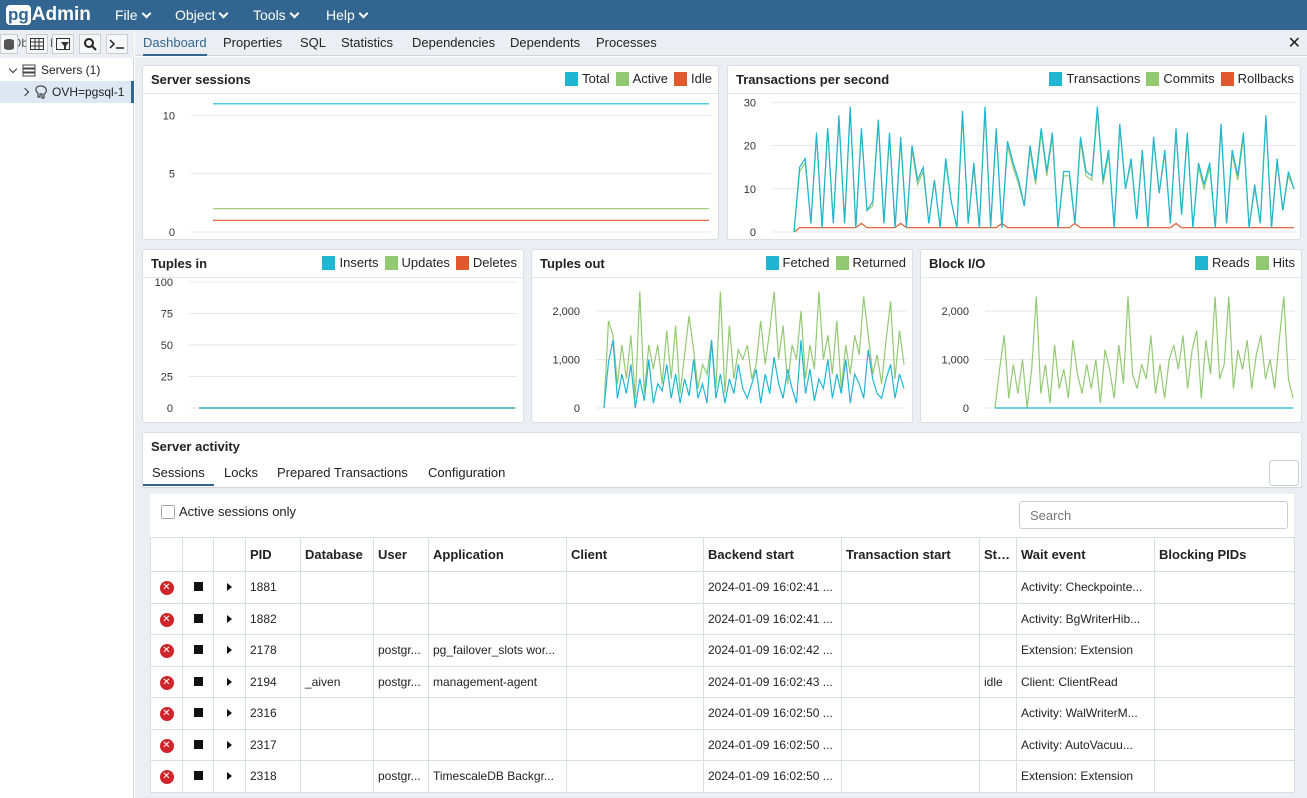 Image resolution: width=1307 pixels, height=798 pixels. What do you see at coordinates (722, 336) in the screenshot?
I see `tuples-out-card: Tuples out Fetched Returned 0 1,000 2,000` at bounding box center [722, 336].